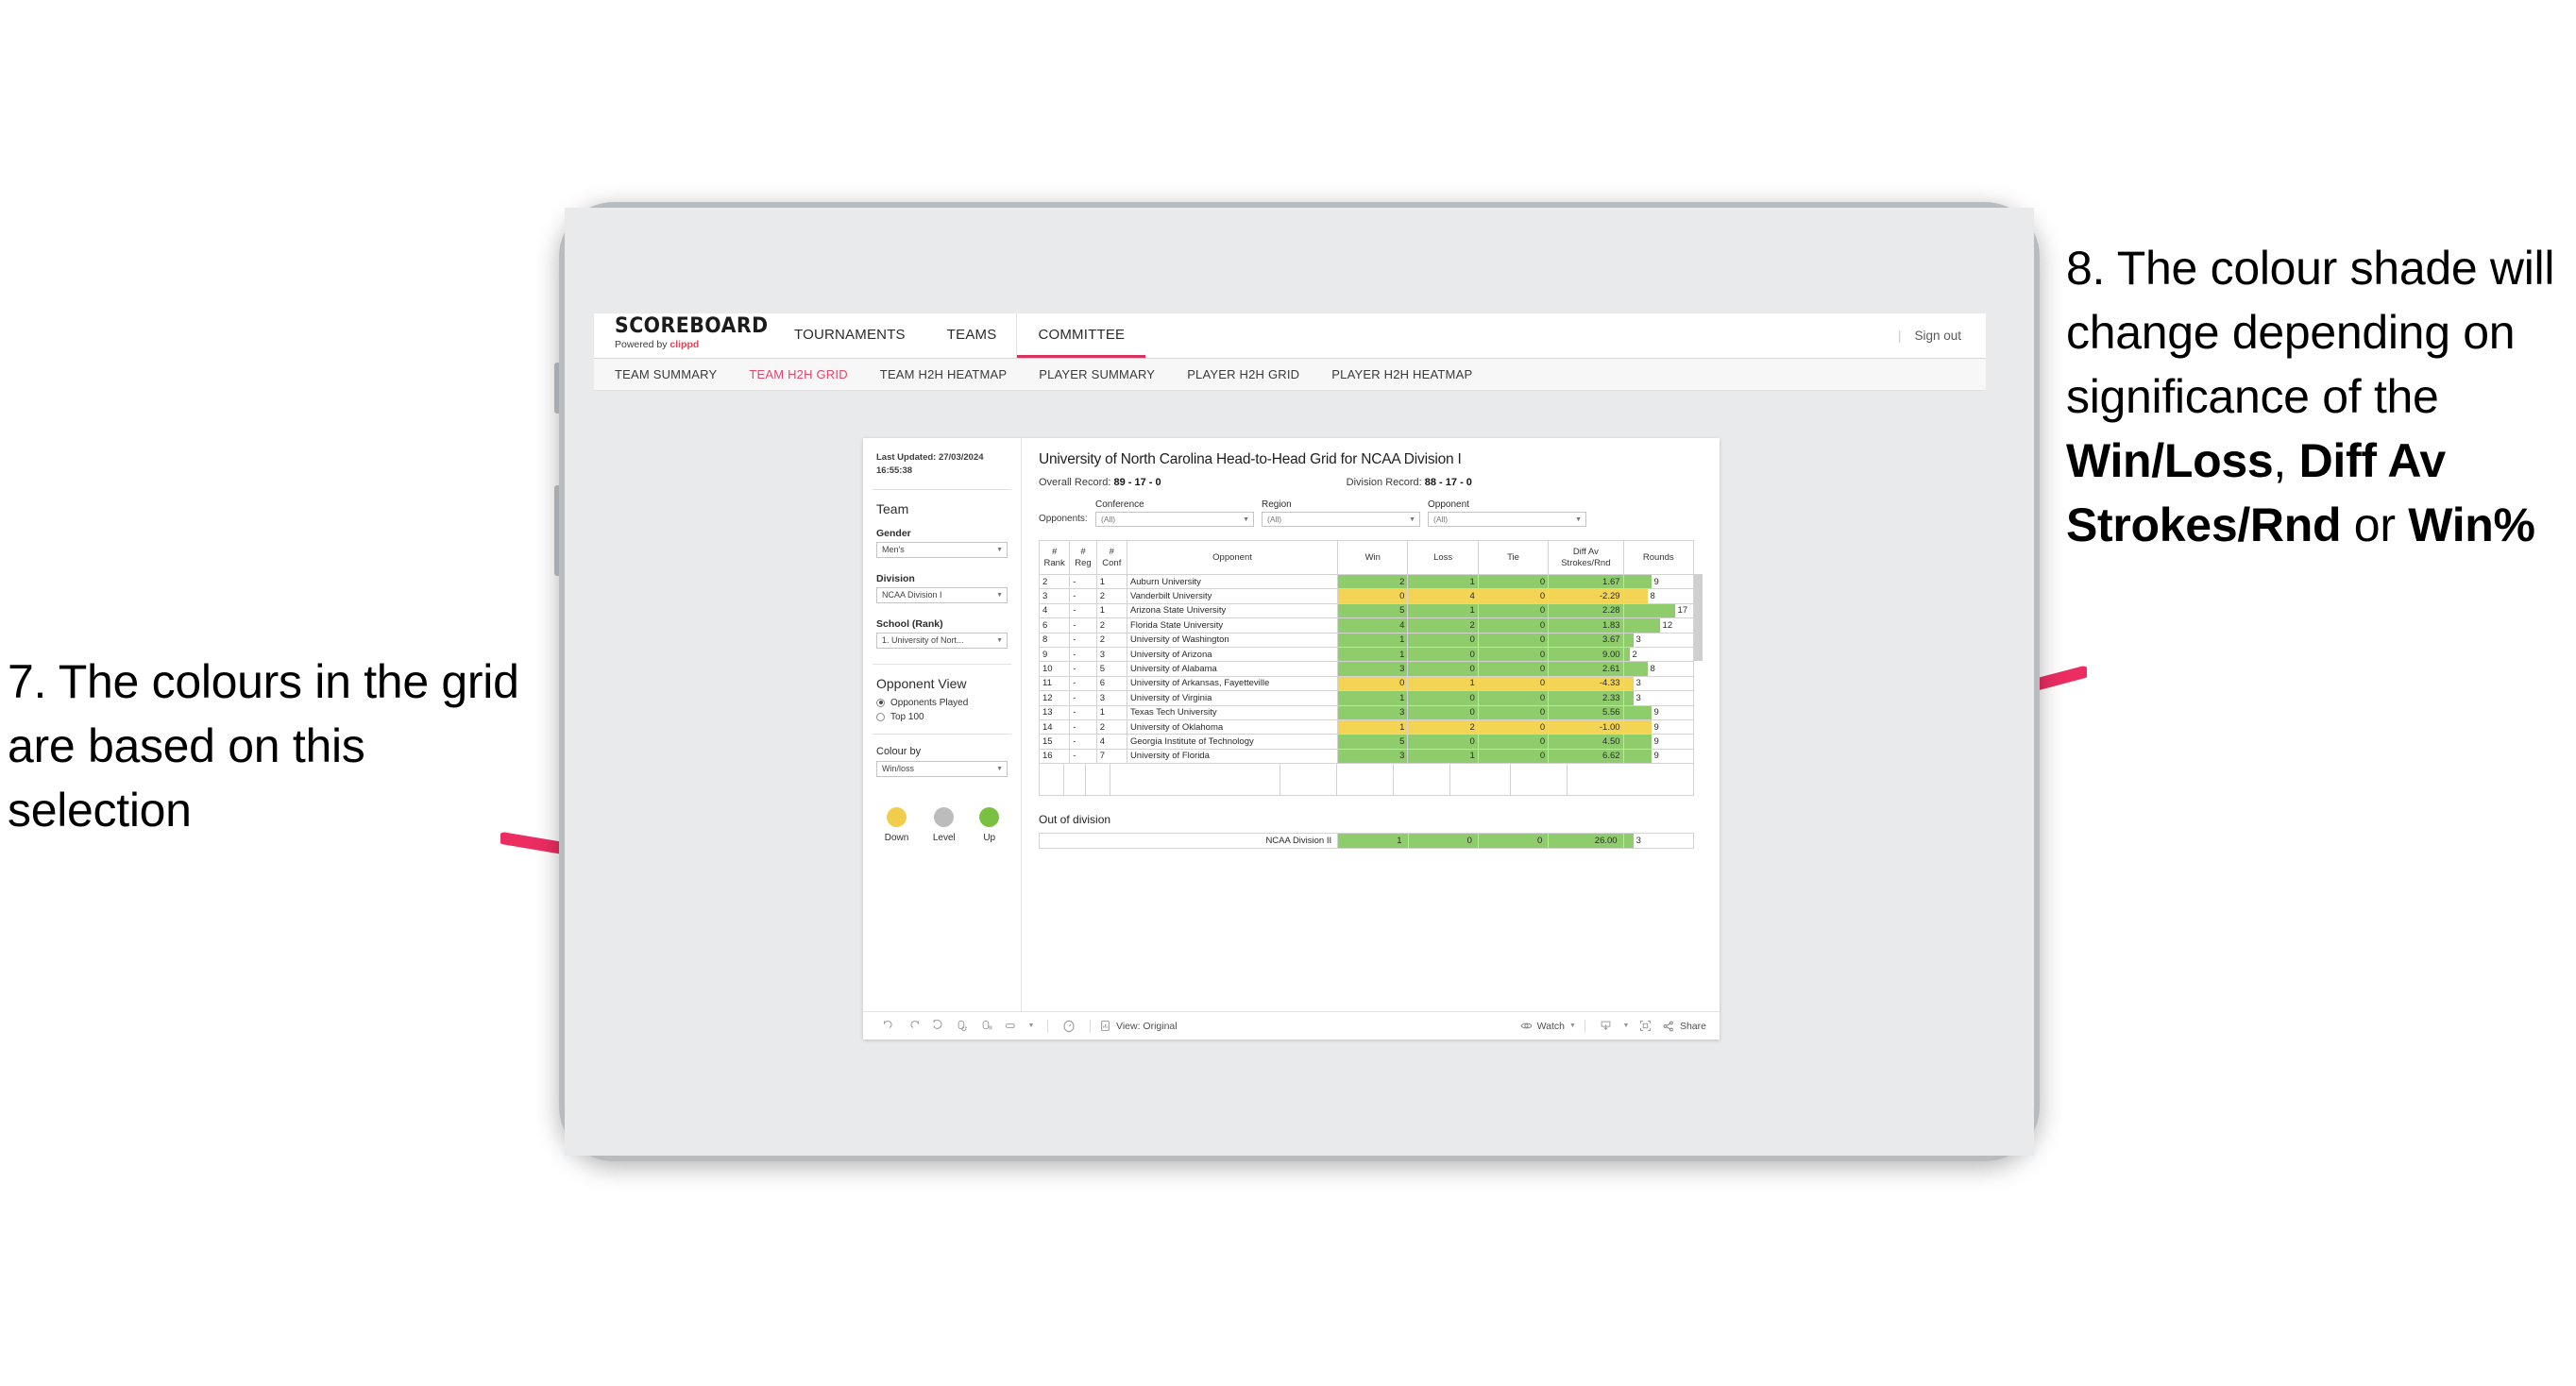 This screenshot has height=1386, width=2576. I want to click on annotation-8-comma: ,, so click(2286, 461).